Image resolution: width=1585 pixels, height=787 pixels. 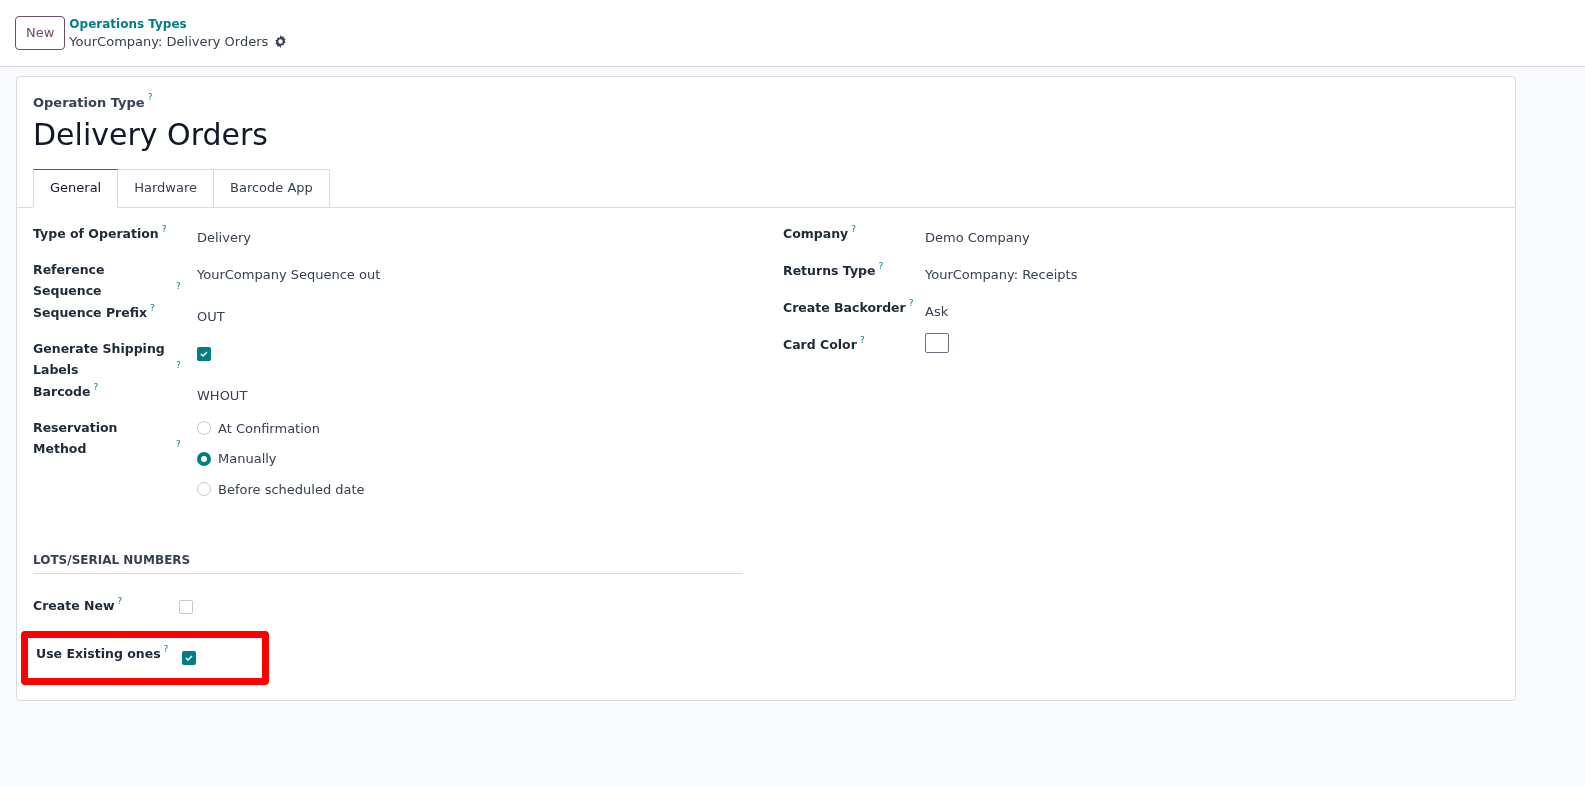 What do you see at coordinates (281, 428) in the screenshot?
I see `radio-option: At Confirmation` at bounding box center [281, 428].